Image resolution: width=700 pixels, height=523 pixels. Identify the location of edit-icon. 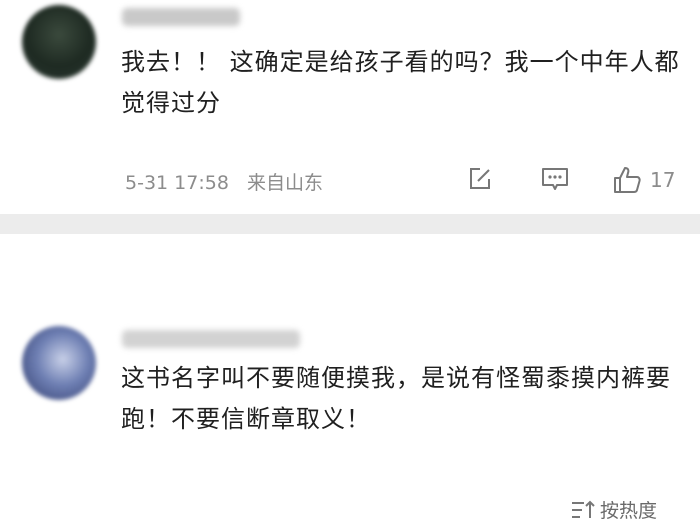
(480, 178).